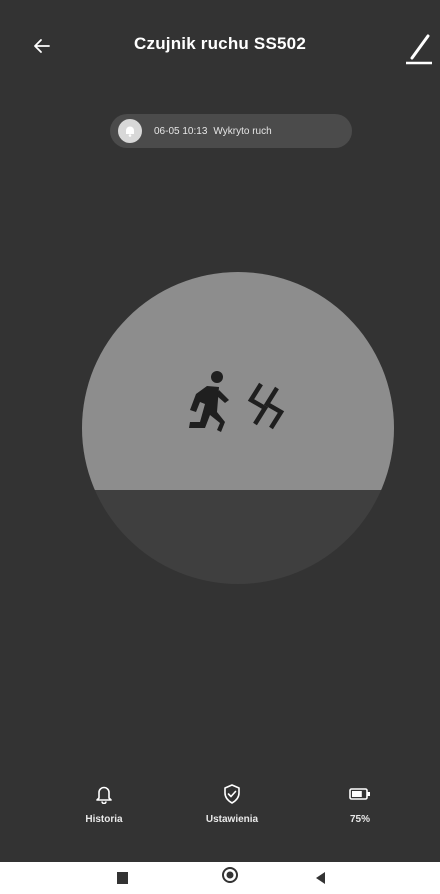 The image size is (440, 894). I want to click on page-title: Czujnik ruchu SS502, so click(220, 43).